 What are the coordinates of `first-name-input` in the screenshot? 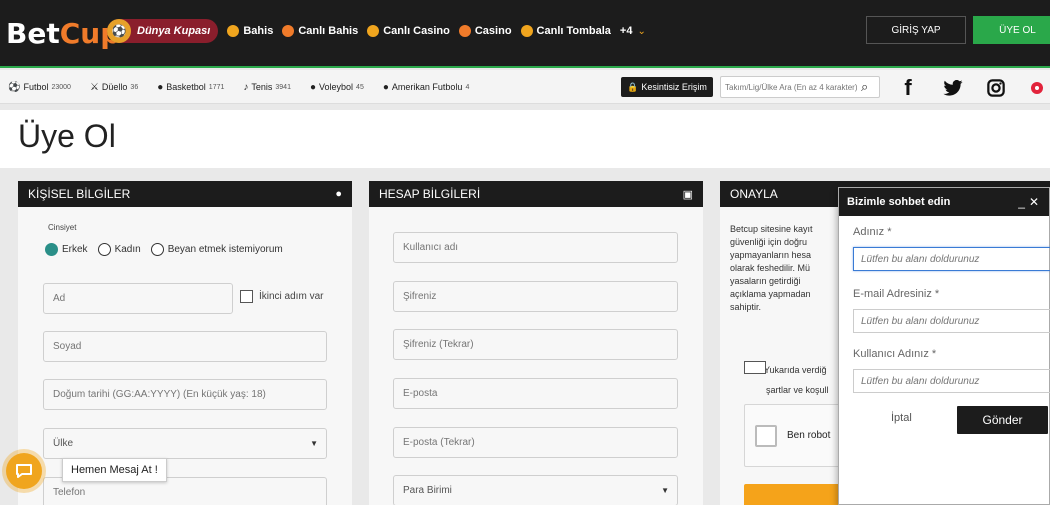 It's located at (138, 298).